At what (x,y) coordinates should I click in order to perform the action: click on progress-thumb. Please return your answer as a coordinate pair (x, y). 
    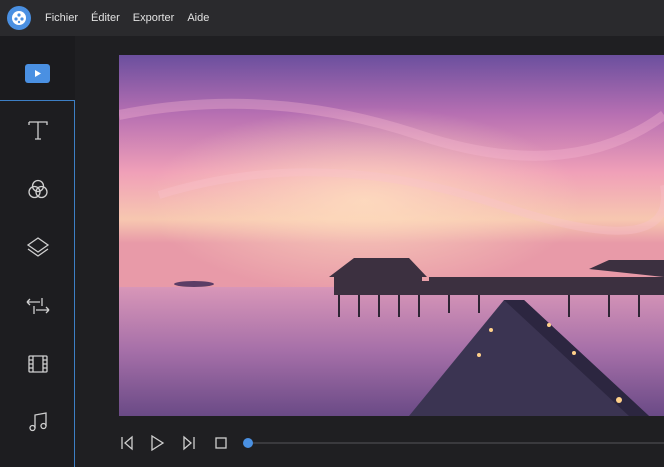
    Looking at the image, I should click on (248, 443).